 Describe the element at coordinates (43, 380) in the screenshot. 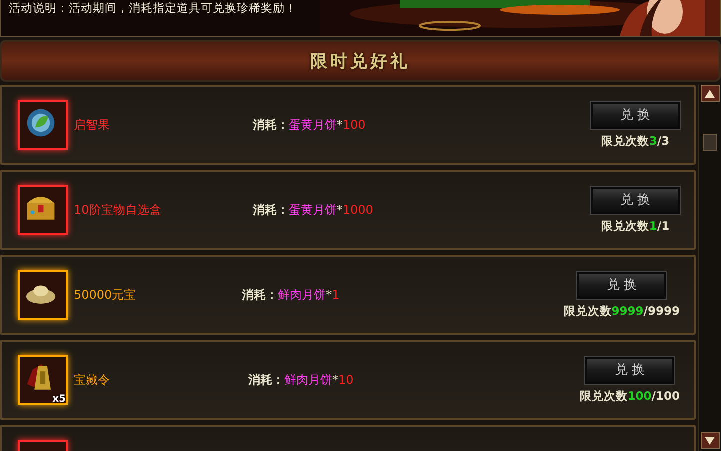

I see `item-slot: x5` at that location.